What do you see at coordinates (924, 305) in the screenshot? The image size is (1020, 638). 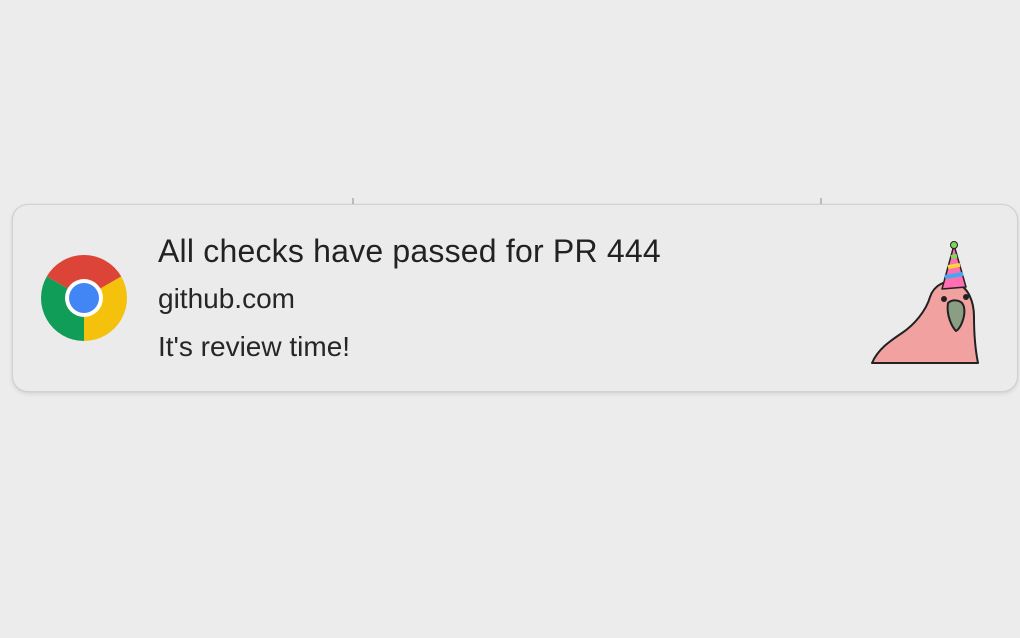 I see `party-parrot-image` at bounding box center [924, 305].